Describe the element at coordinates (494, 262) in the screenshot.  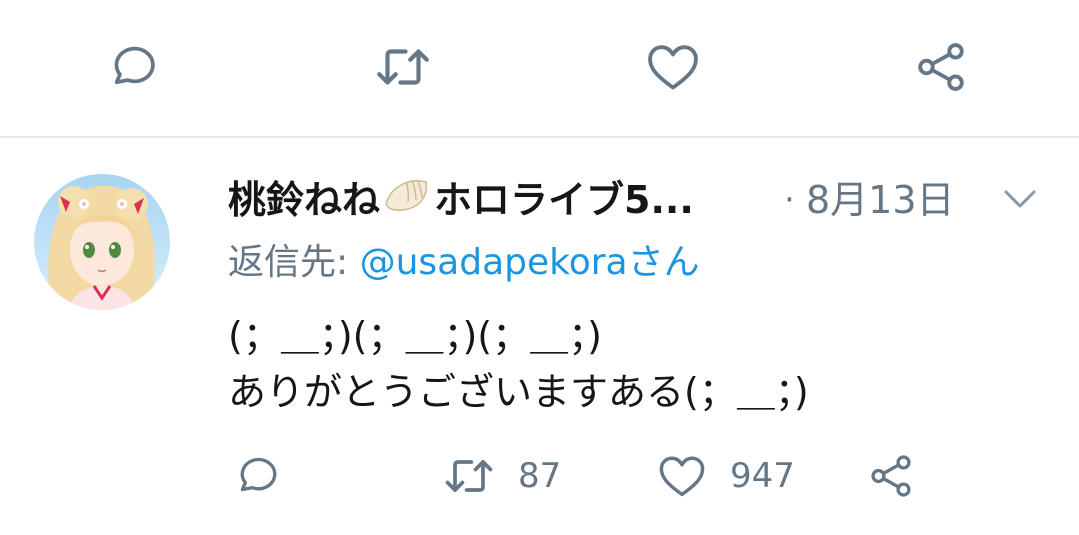
I see `reply-handle-link: @usadapekora` at that location.